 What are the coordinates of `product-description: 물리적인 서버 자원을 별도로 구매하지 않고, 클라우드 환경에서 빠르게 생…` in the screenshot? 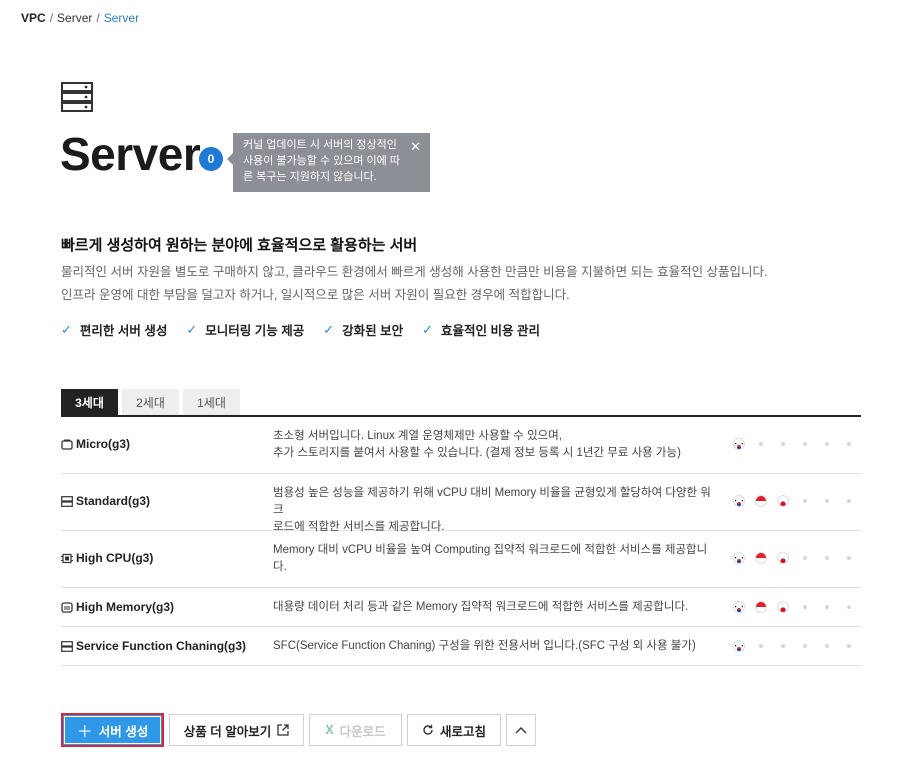 It's located at (414, 284).